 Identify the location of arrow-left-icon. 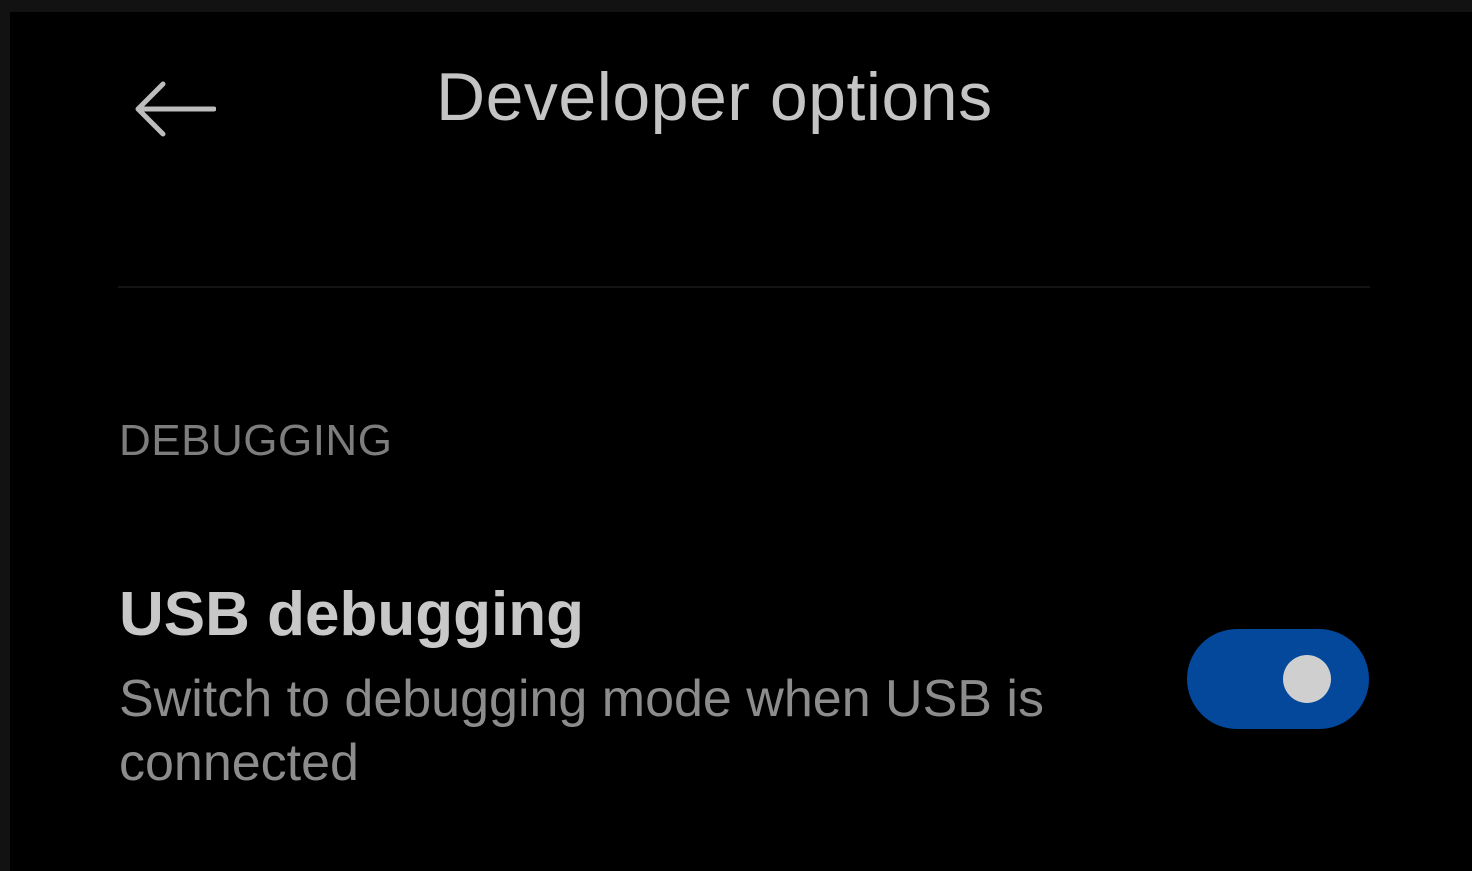
(175, 109).